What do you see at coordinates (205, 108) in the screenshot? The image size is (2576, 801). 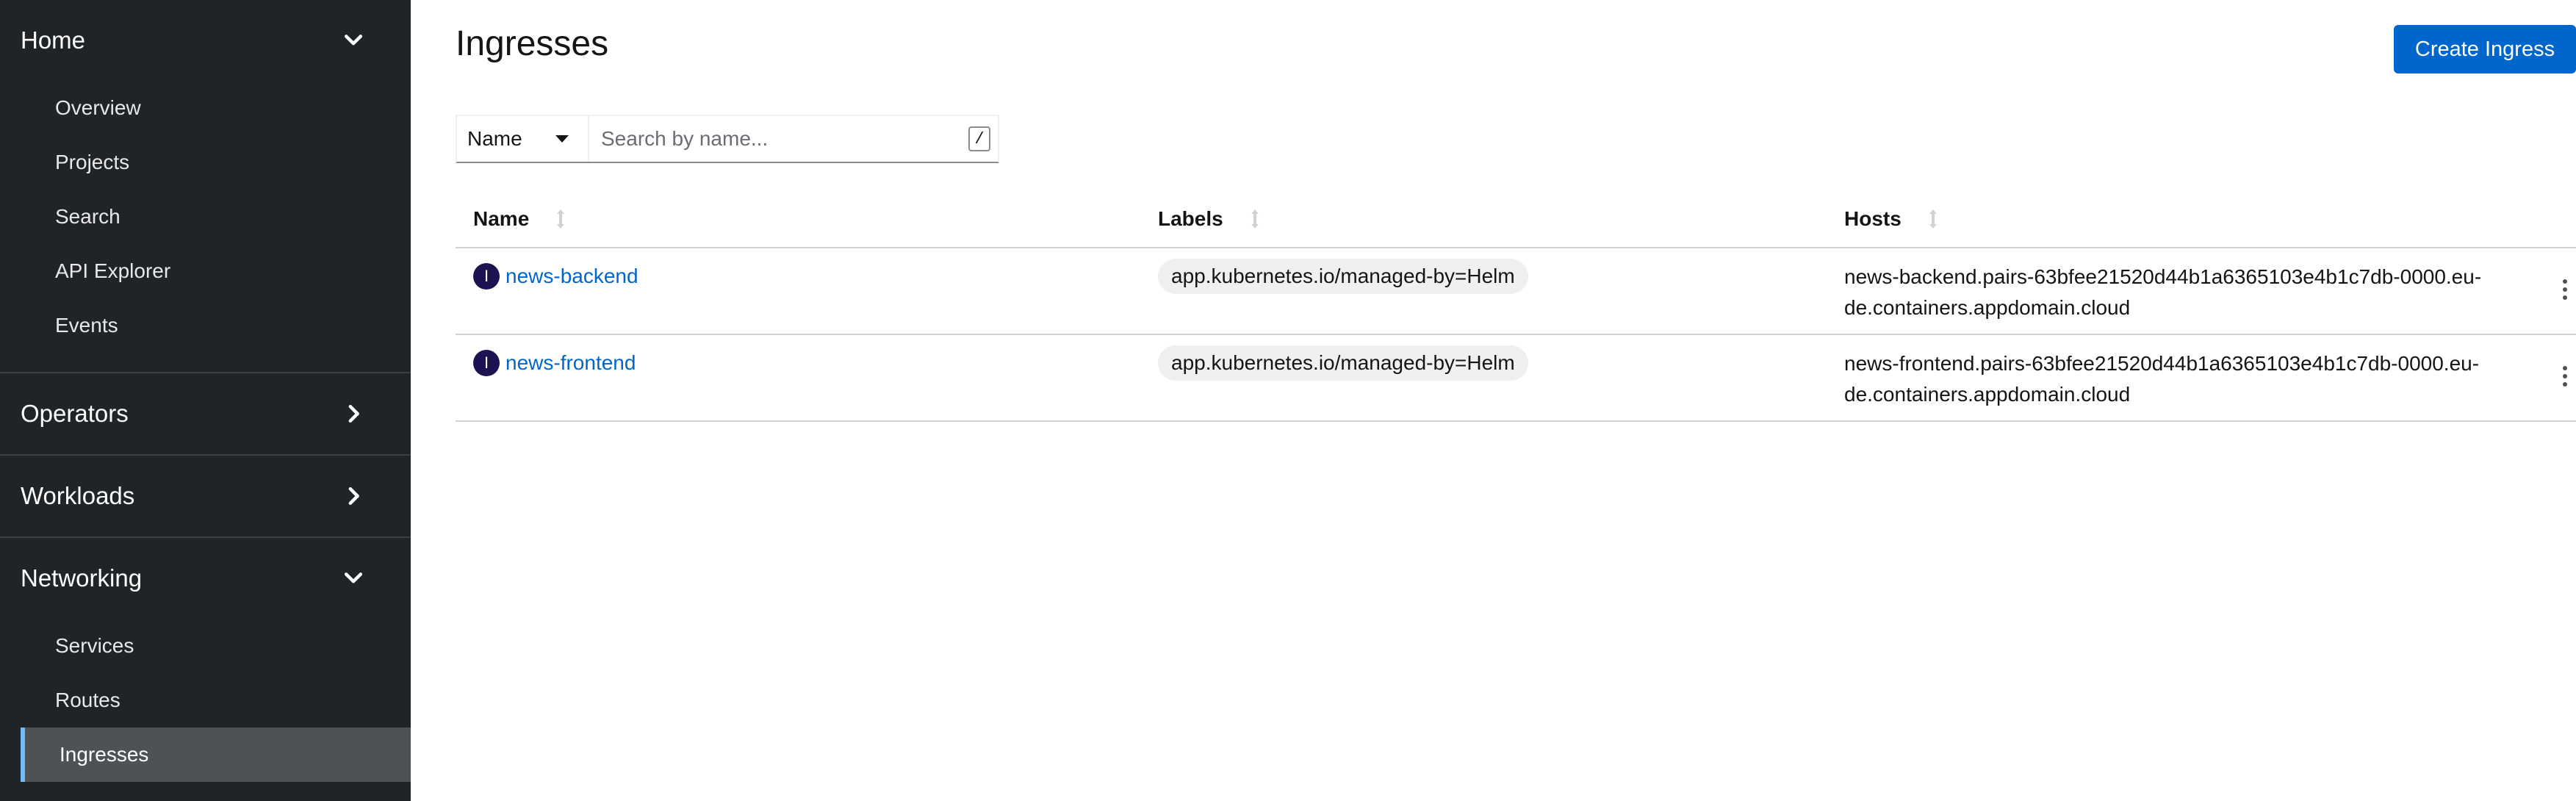 I see `nav-item-overview: Overview` at bounding box center [205, 108].